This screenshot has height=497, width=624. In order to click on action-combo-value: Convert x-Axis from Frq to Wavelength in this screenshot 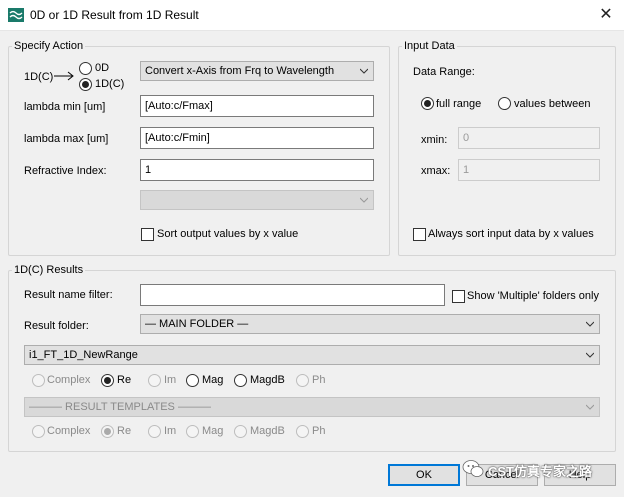, I will do `click(240, 71)`.